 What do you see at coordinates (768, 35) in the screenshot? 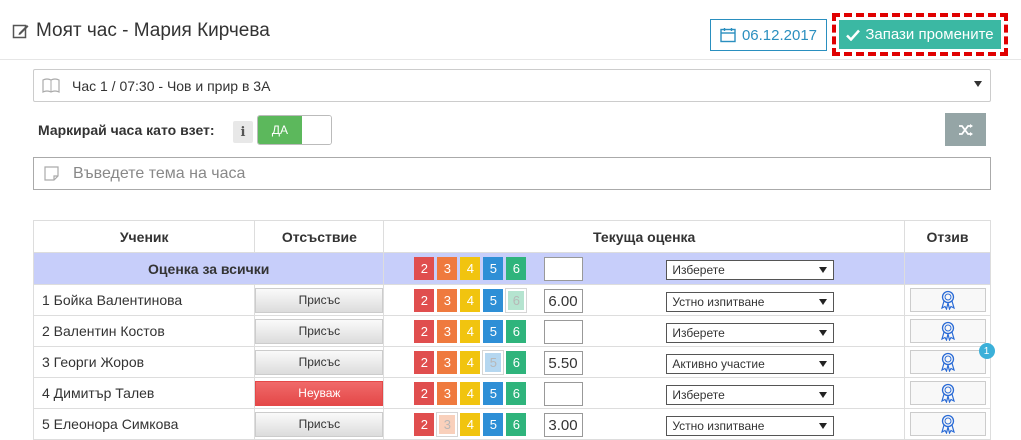
I see `date-picker-button: 06.12.2017` at bounding box center [768, 35].